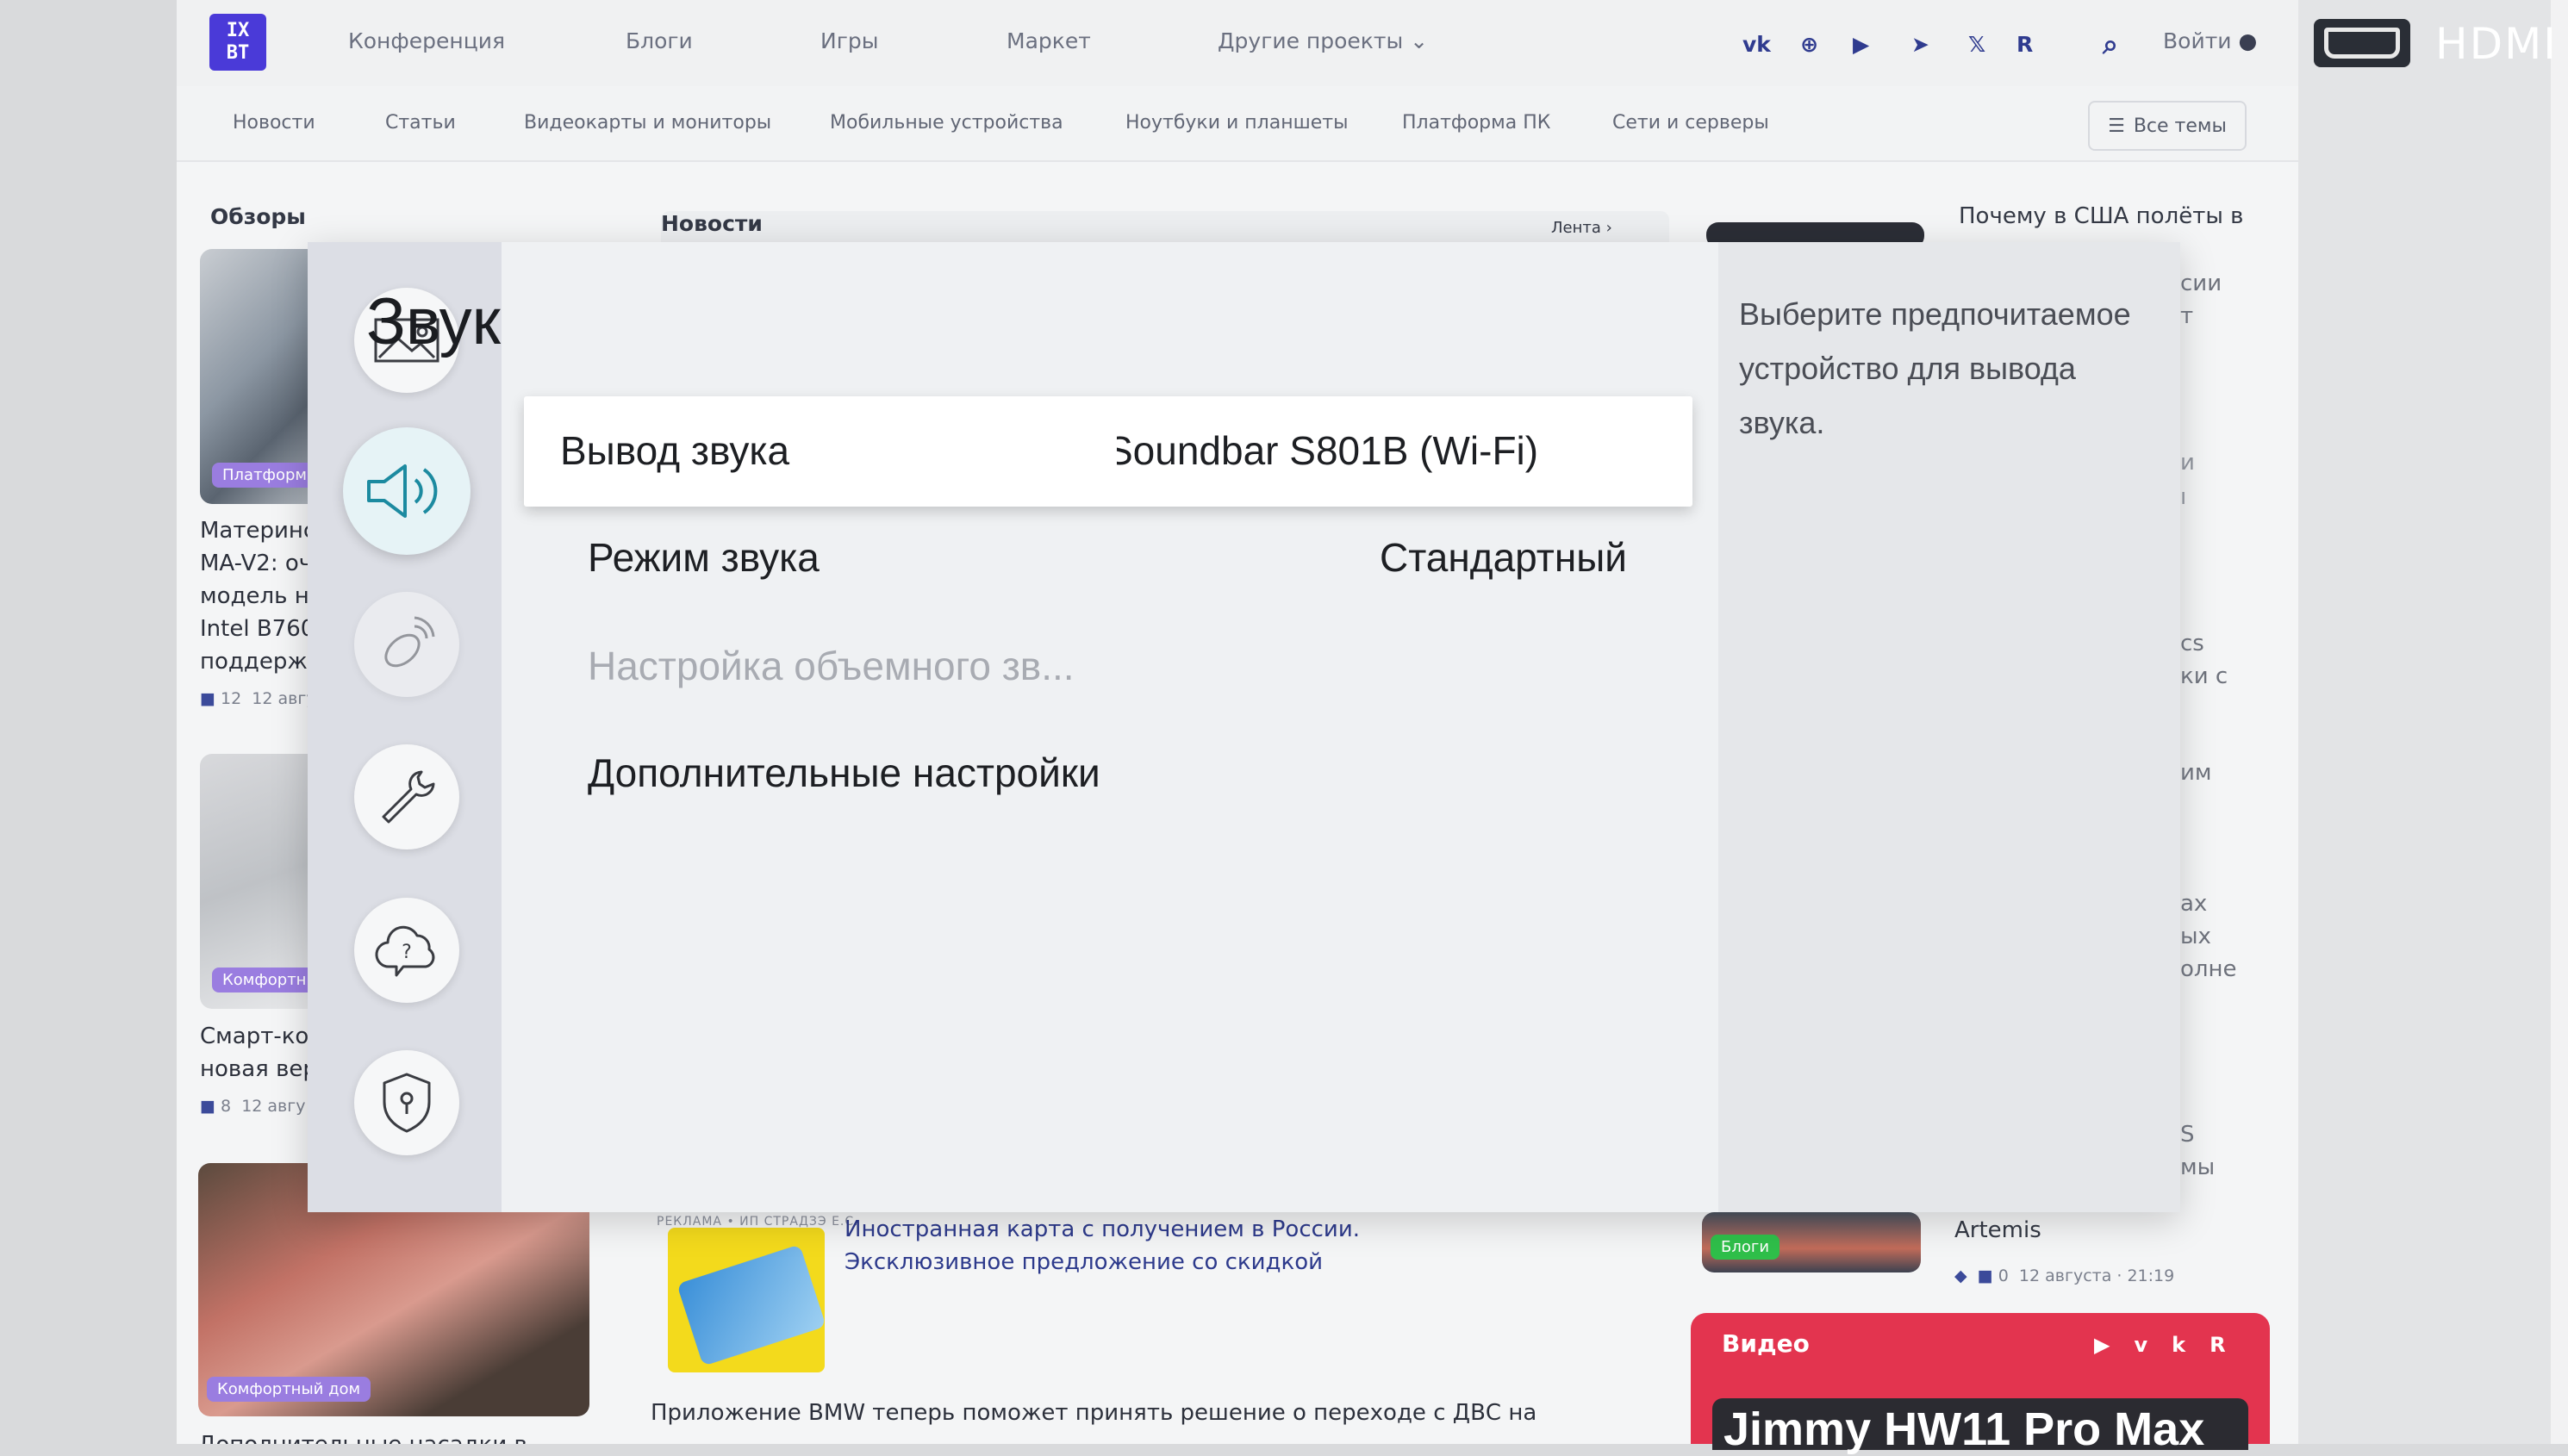 This screenshot has height=1456, width=2568. Describe the element at coordinates (1861, 44) in the screenshot. I see `youtube-icon: ▶` at that location.